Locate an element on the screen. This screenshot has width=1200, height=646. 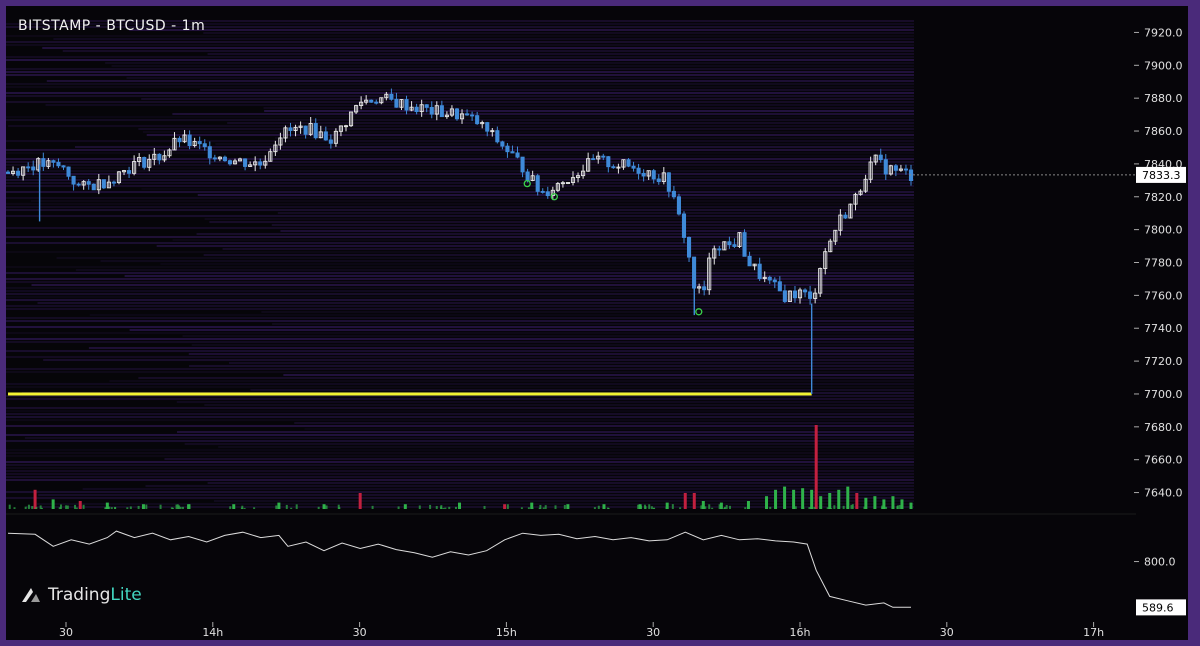
price-tick-label: 7660.0 is located at coordinates (1163, 460).